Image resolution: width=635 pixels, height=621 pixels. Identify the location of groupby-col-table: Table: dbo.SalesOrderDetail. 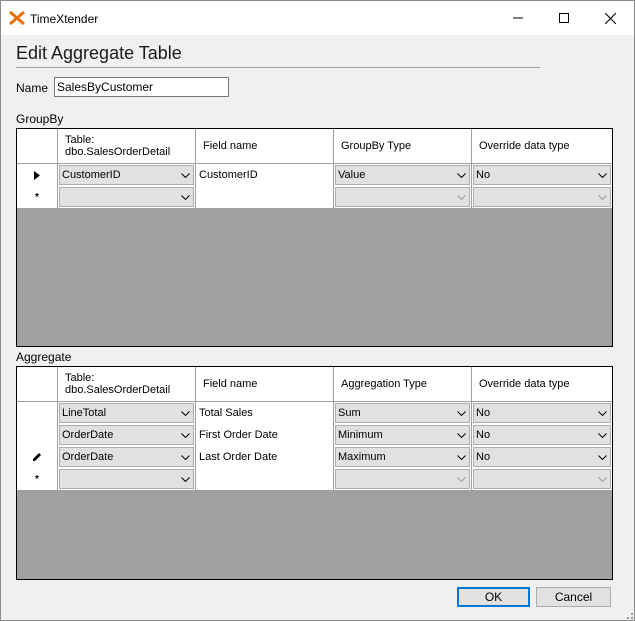
(127, 146).